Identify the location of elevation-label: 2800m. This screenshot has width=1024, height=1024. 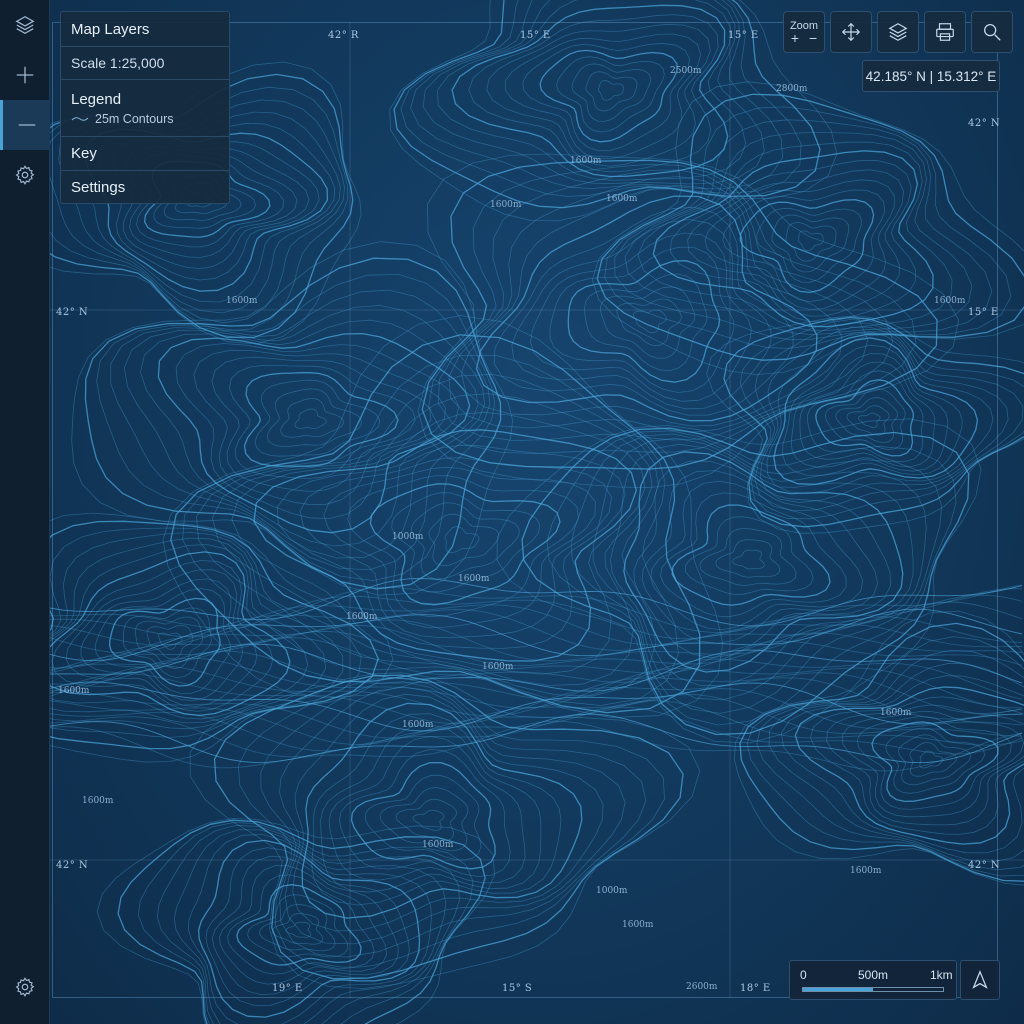
(792, 89).